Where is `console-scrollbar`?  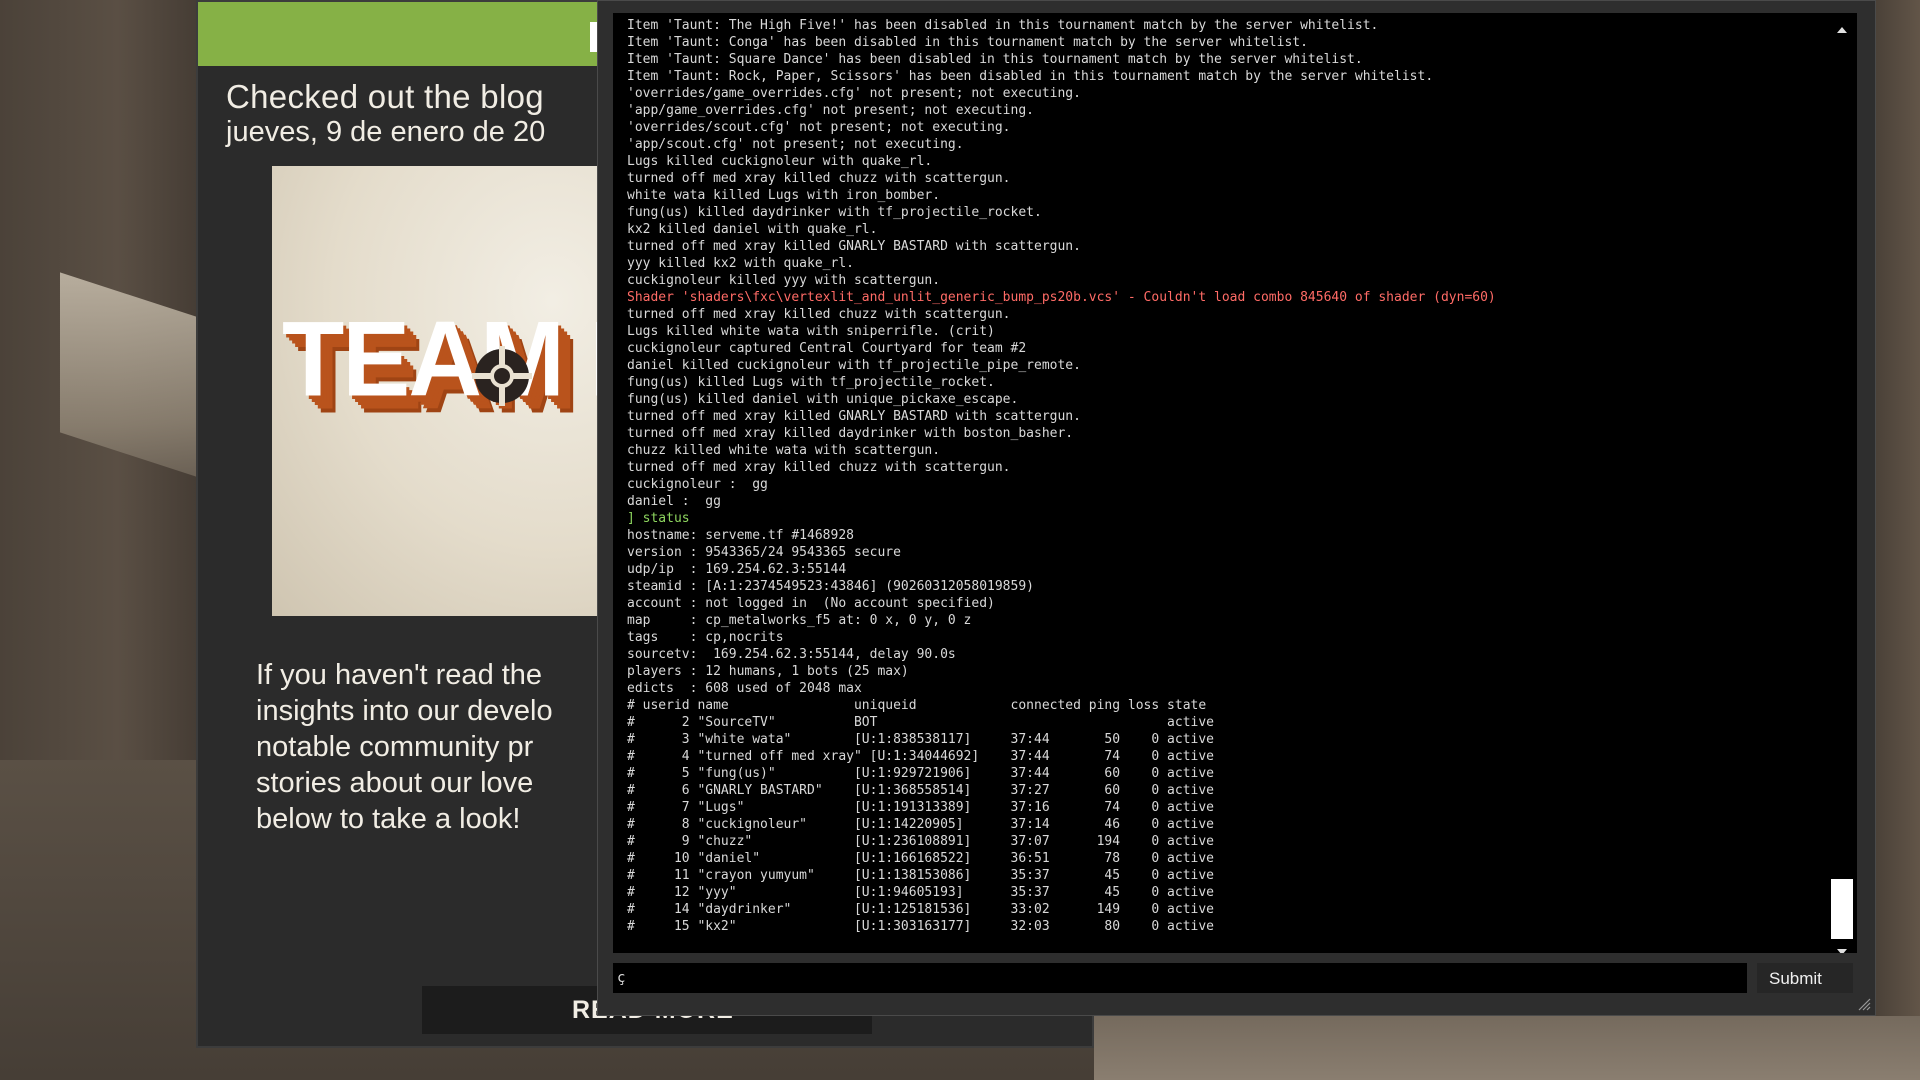
console-scrollbar is located at coordinates (1842, 486).